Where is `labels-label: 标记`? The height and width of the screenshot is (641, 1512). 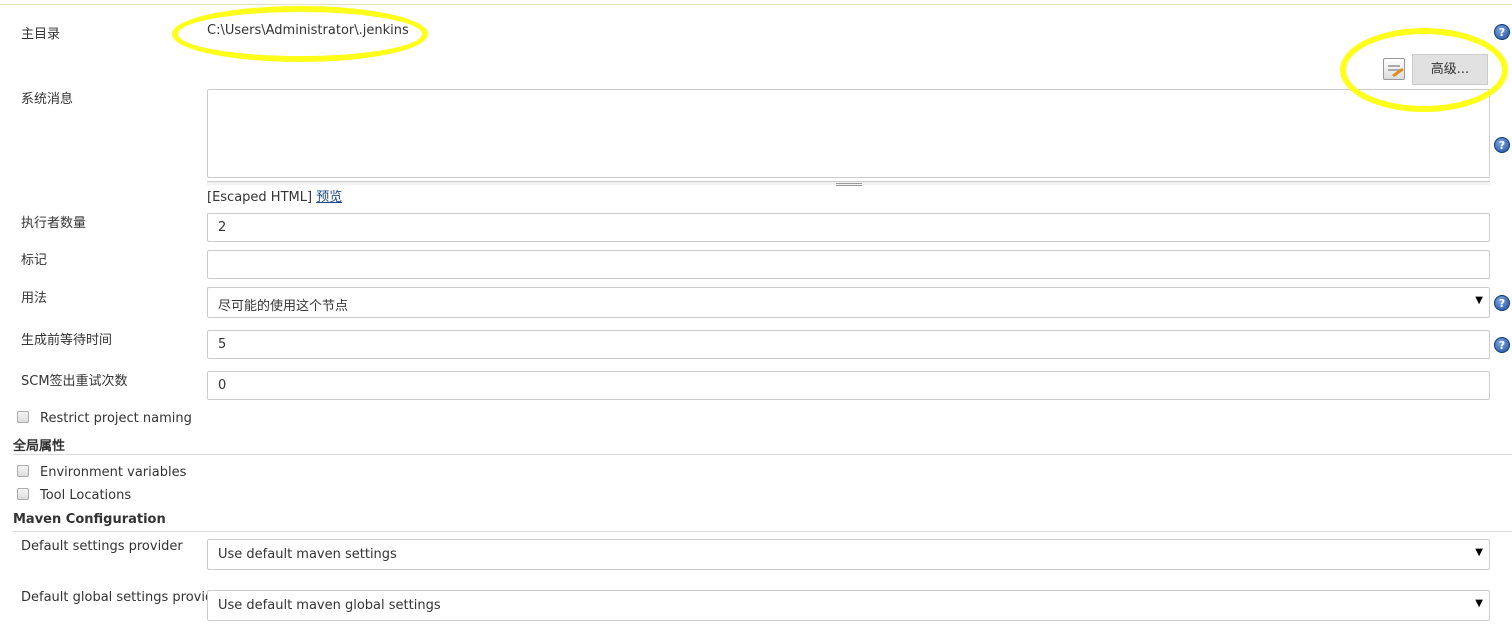 labels-label: 标记 is located at coordinates (34, 260).